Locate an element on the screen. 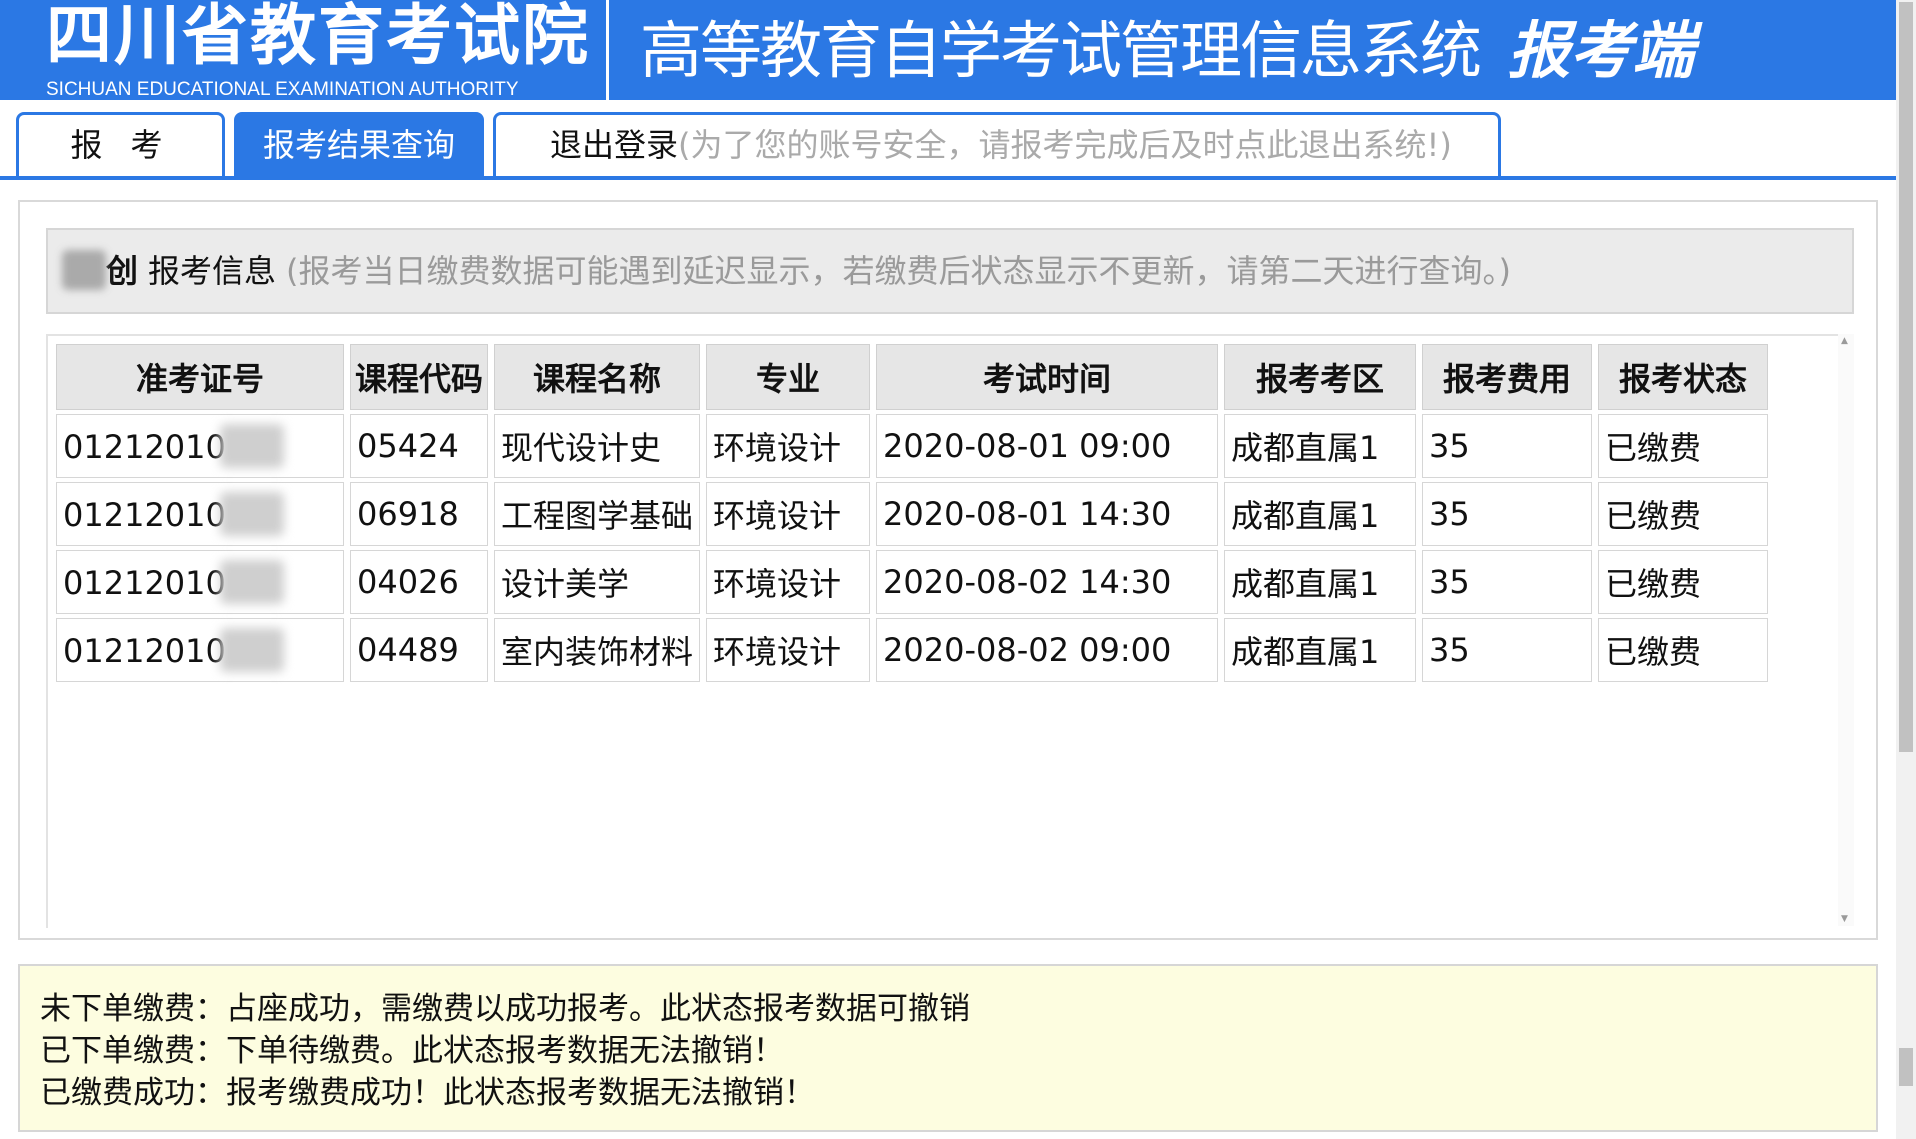 This screenshot has width=1916, height=1139. col-status: 报考状态 is located at coordinates (1683, 377).